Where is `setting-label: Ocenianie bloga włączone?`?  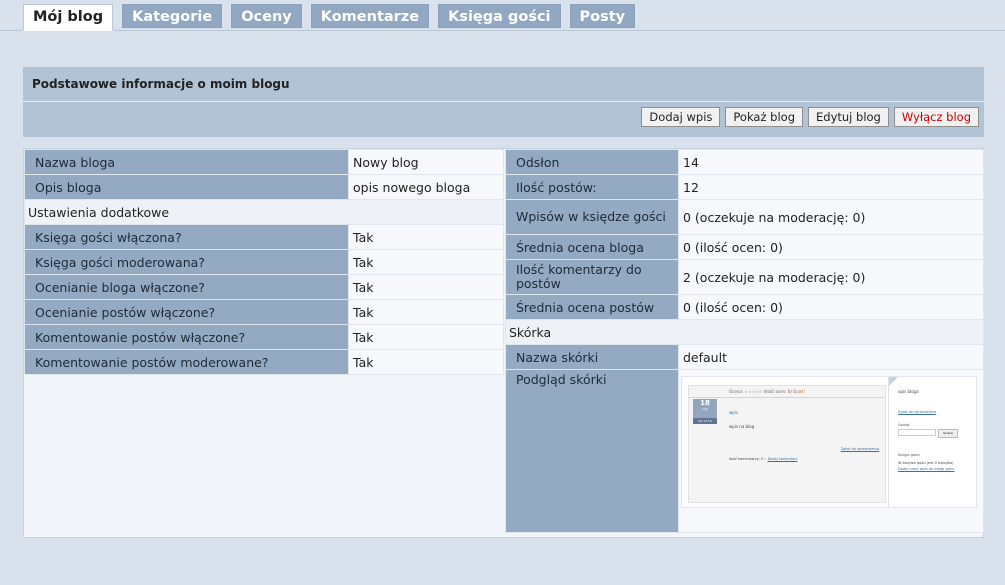
setting-label: Ocenianie bloga włączone? is located at coordinates (186, 287).